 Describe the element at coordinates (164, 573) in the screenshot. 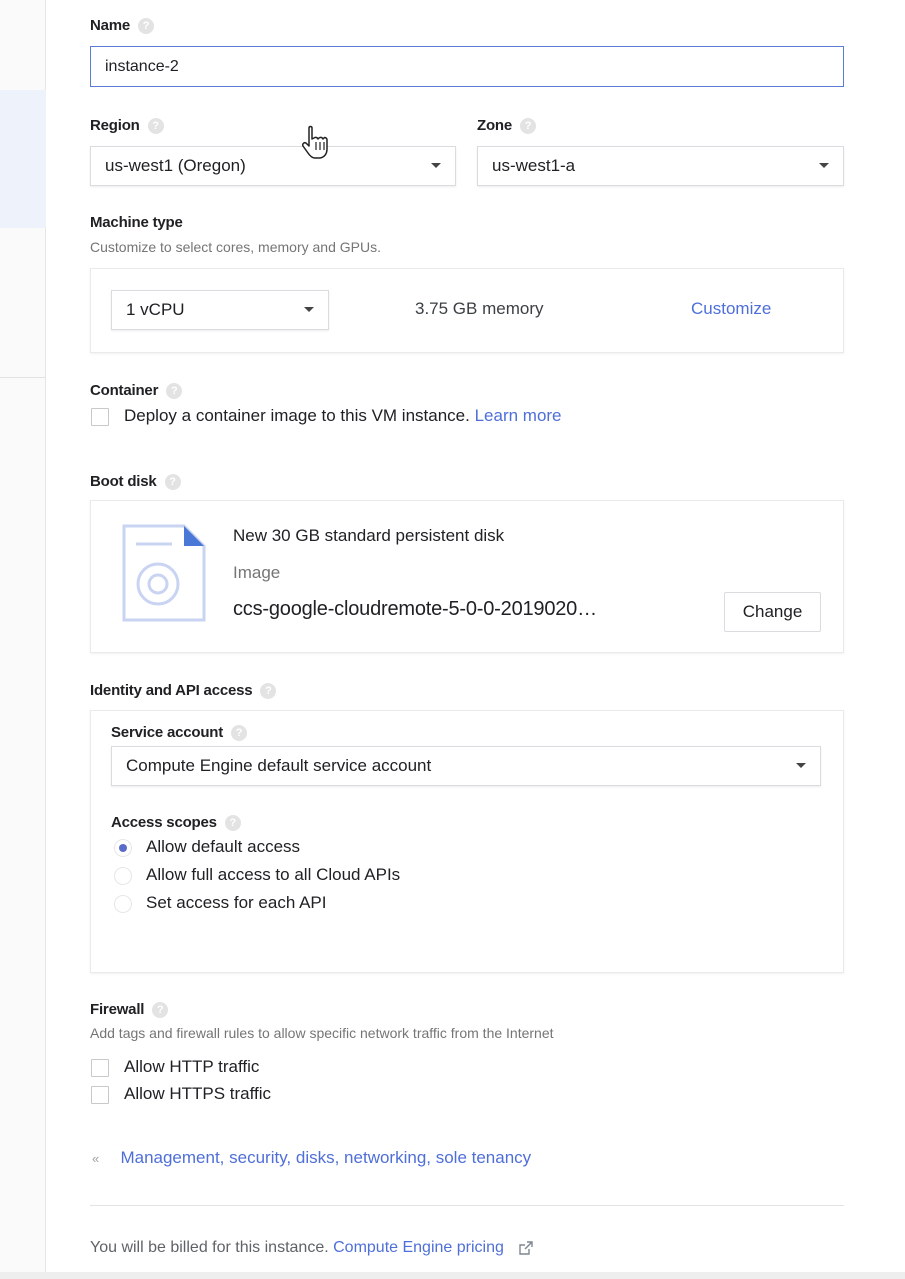

I see `disk-image-icon` at that location.